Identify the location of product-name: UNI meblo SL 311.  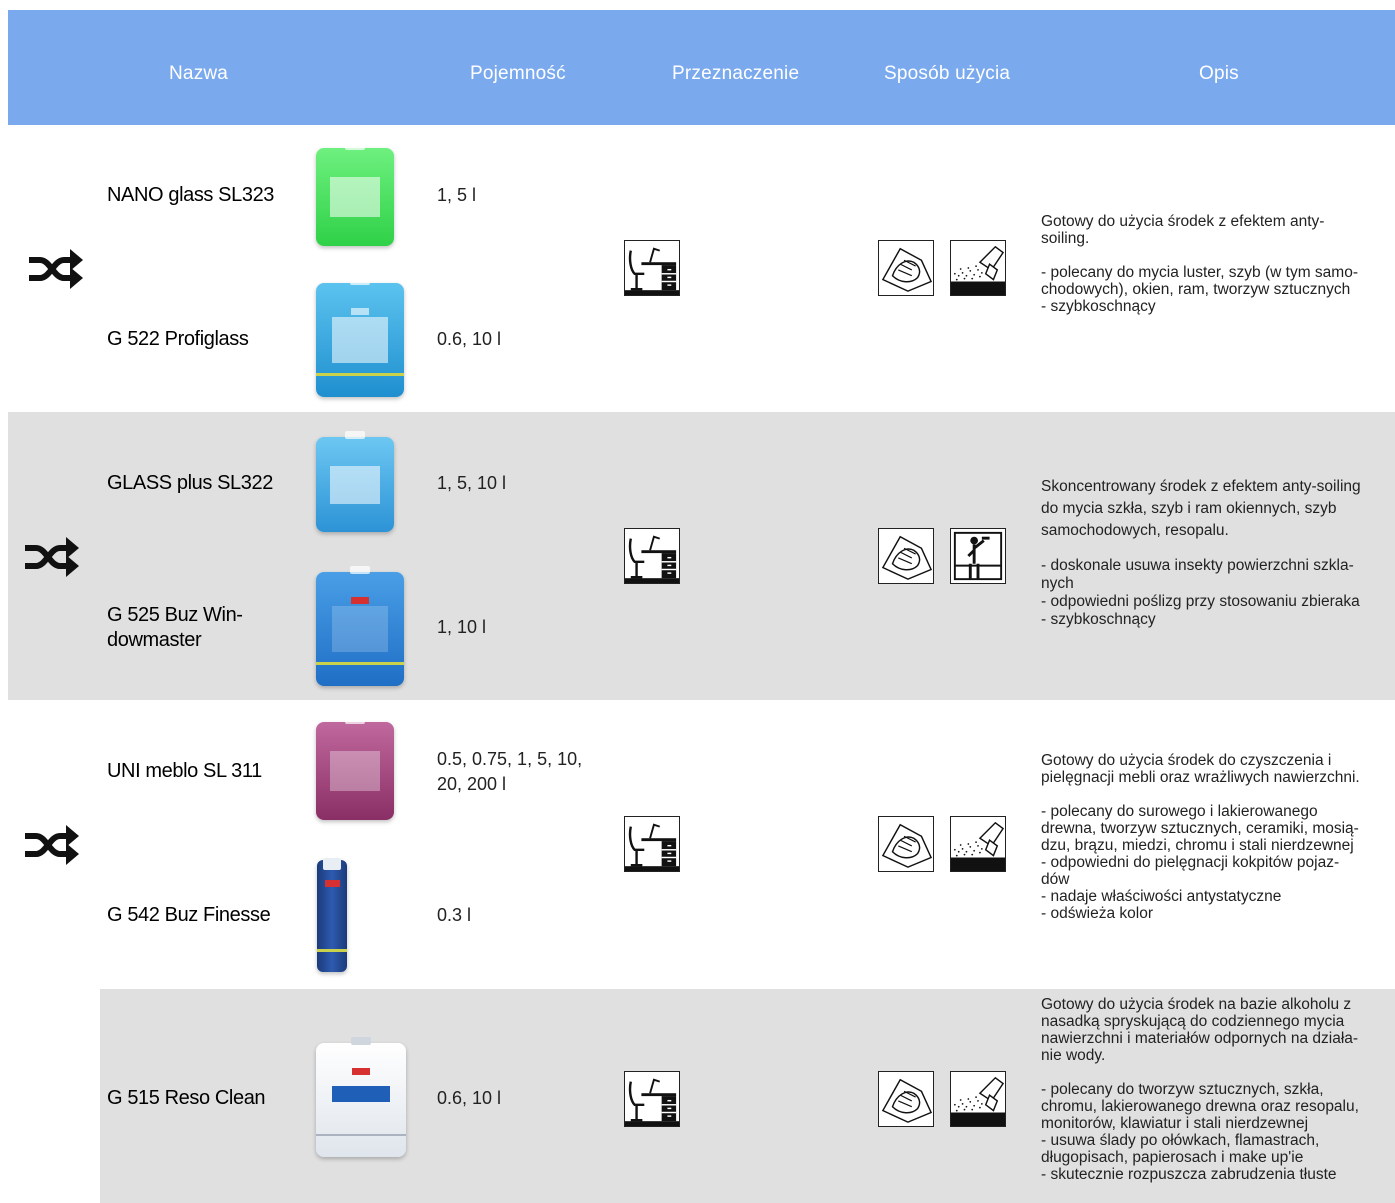
(184, 771).